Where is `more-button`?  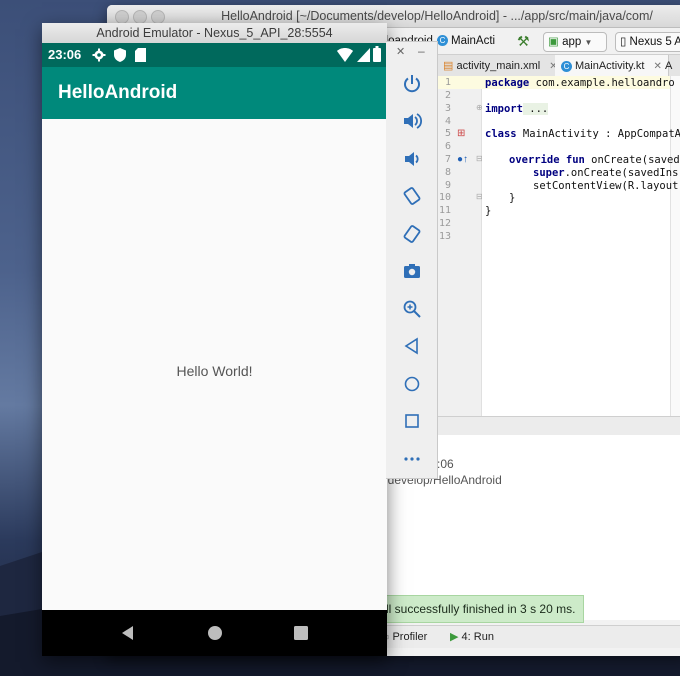 more-button is located at coordinates (411, 459).